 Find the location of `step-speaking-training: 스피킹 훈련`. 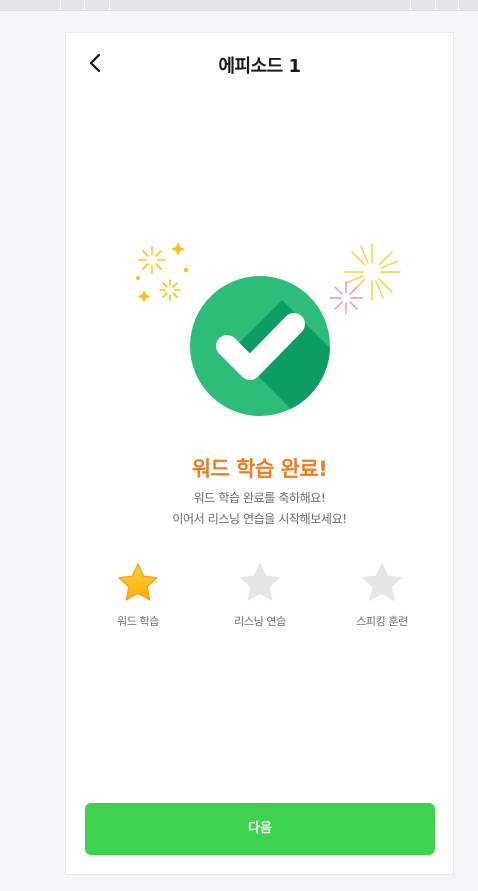

step-speaking-training: 스피킹 훈련 is located at coordinates (382, 595).